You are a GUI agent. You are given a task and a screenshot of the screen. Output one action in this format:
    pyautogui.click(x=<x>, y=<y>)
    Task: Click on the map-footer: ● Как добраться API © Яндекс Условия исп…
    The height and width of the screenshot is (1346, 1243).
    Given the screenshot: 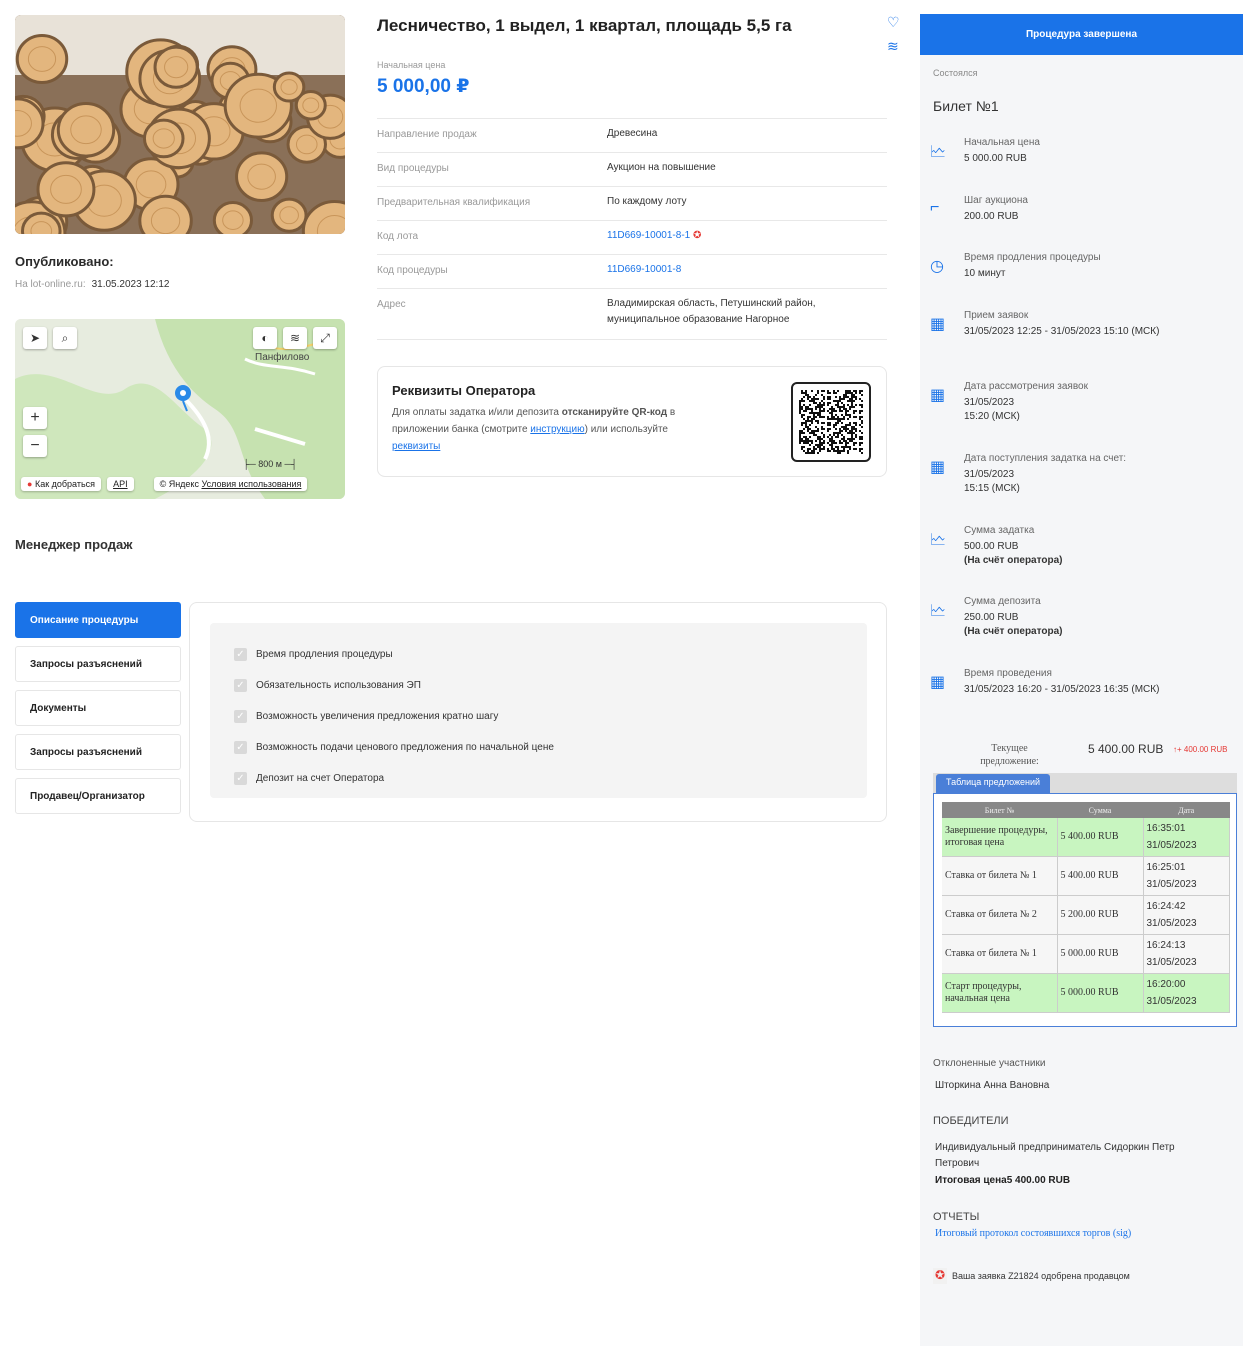 What is the action you would take?
    pyautogui.click(x=180, y=484)
    